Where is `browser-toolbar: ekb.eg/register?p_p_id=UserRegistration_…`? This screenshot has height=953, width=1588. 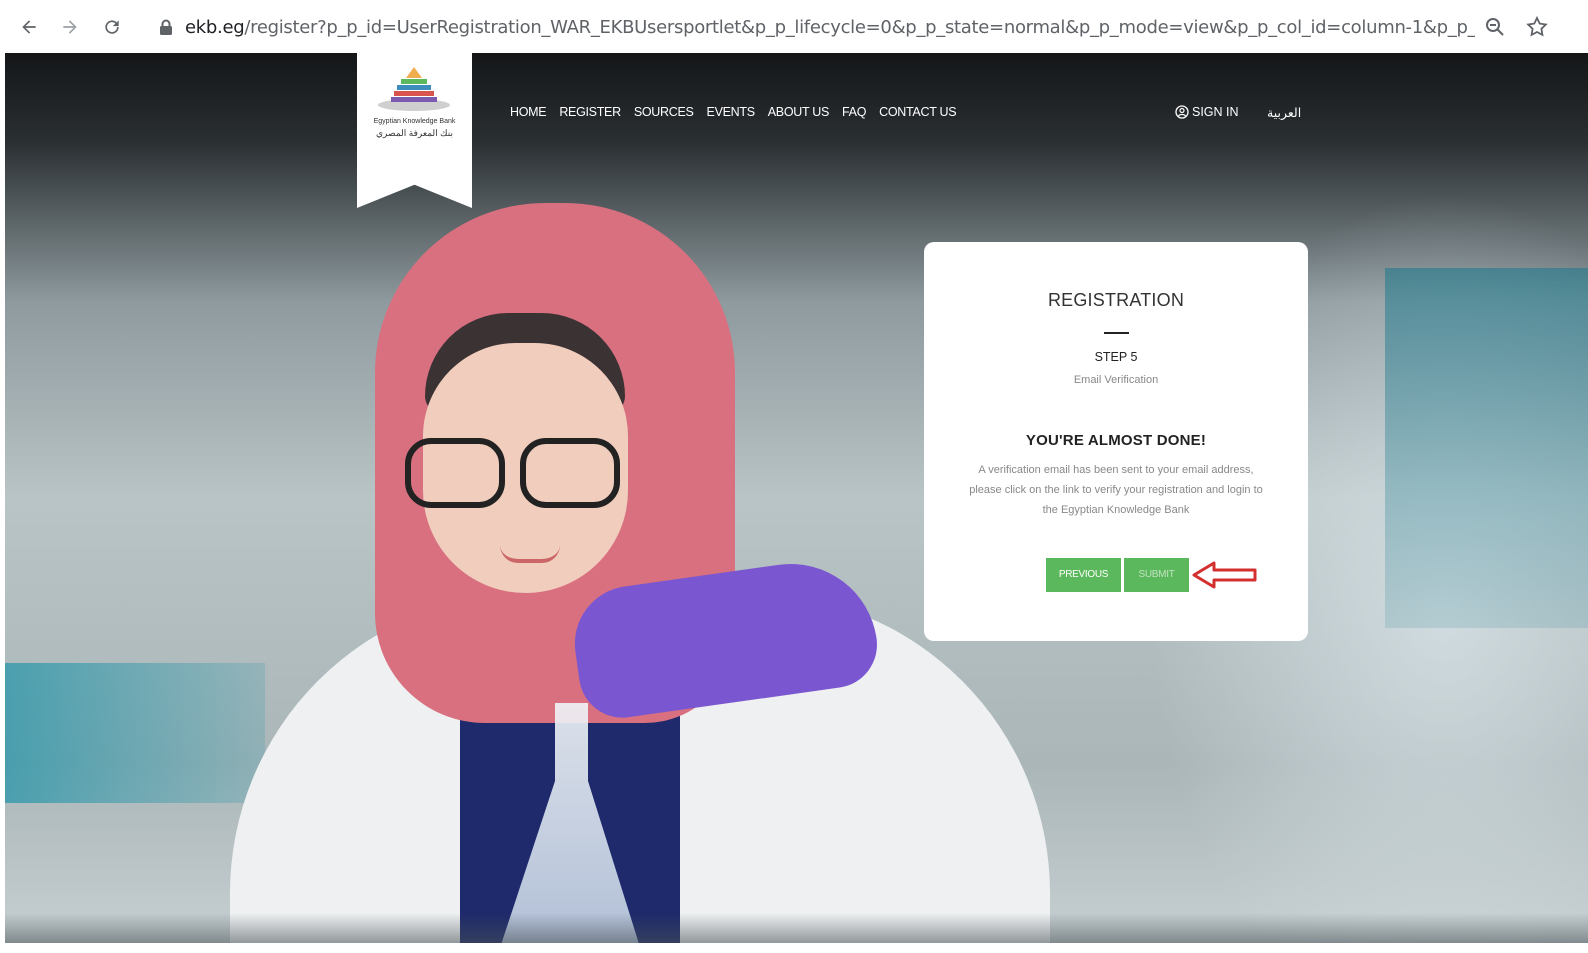
browser-toolbar: ekb.eg/register?p_p_id=UserRegistration_… is located at coordinates (794, 26).